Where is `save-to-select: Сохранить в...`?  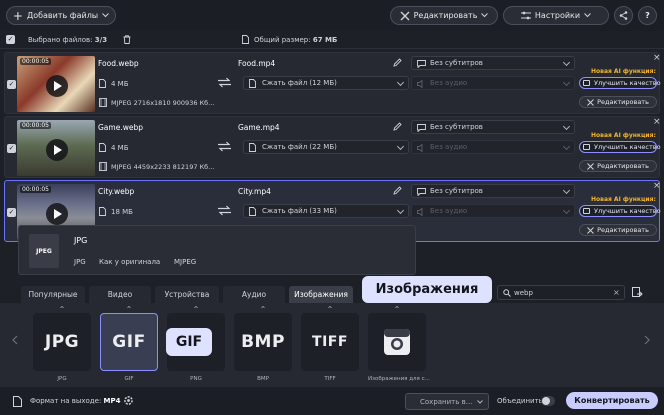 save-to-select: Сохранить в... is located at coordinates (447, 401).